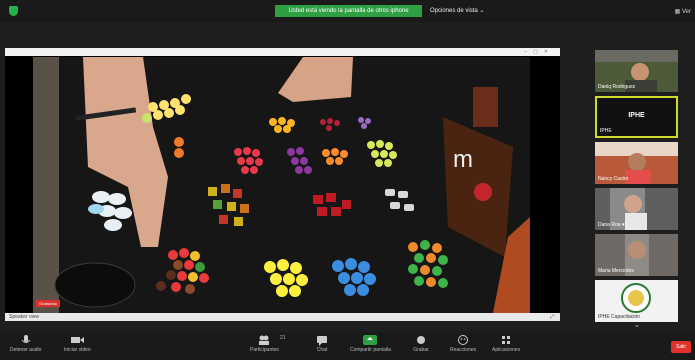 Image resolution: width=695 pixels, height=360 pixels. Describe the element at coordinates (25, 343) in the screenshot. I see `mute-button: Detener audio` at that location.